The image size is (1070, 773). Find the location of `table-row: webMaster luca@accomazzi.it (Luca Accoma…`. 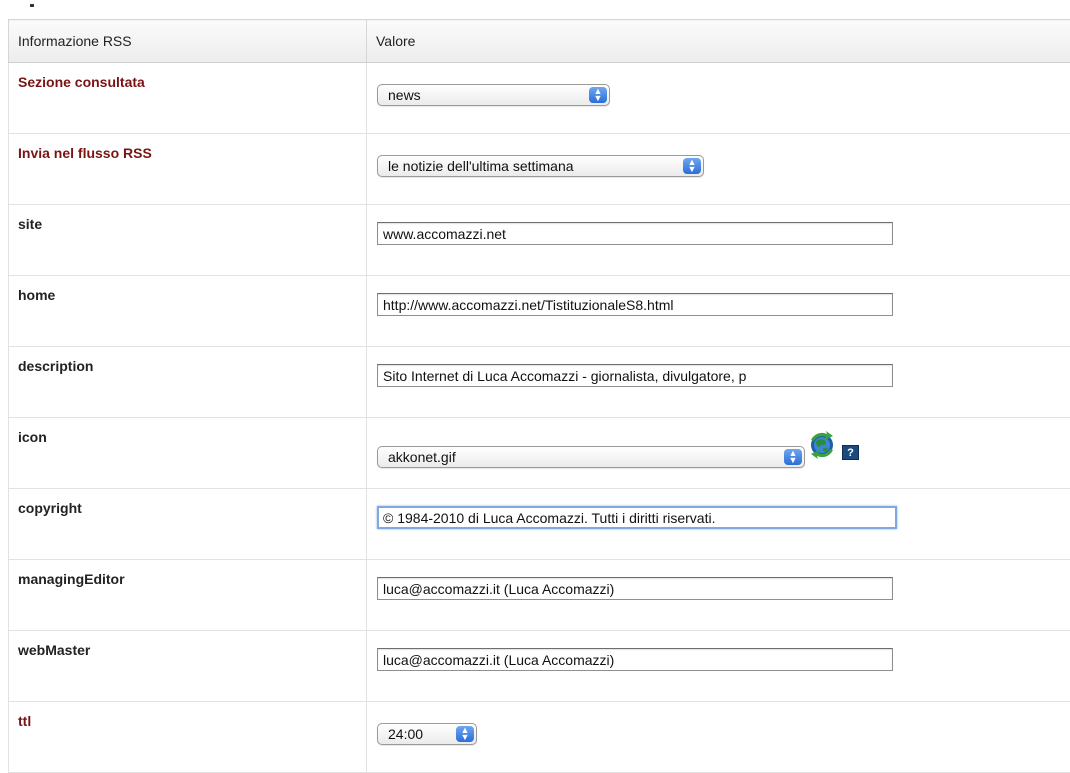

table-row: webMaster luca@accomazzi.it (Luca Accoma… is located at coordinates (539, 666).